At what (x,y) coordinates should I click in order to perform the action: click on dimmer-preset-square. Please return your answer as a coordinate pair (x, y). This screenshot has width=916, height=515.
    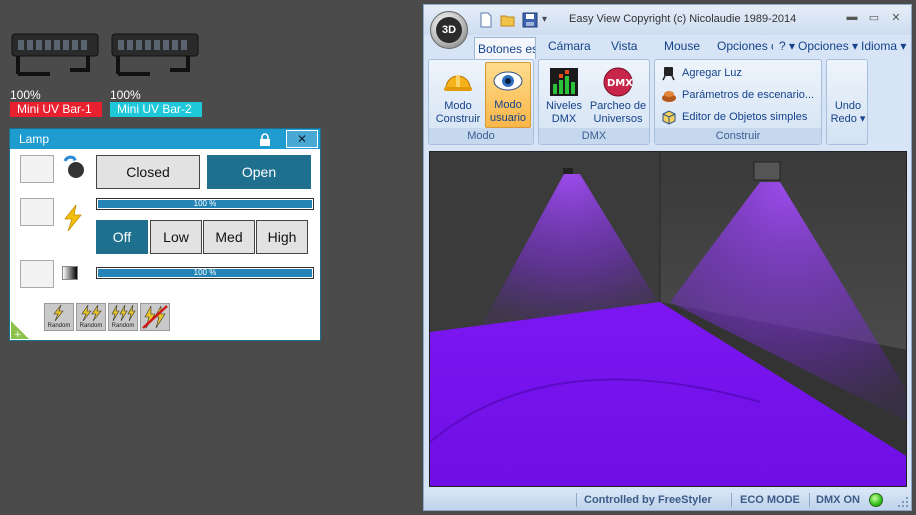
    Looking at the image, I should click on (37, 274).